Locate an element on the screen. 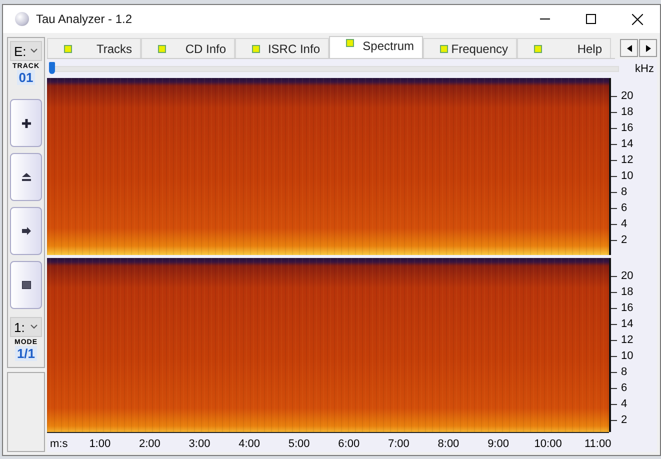 The image size is (661, 459). axis-tick-label: 3:00 is located at coordinates (200, 444).